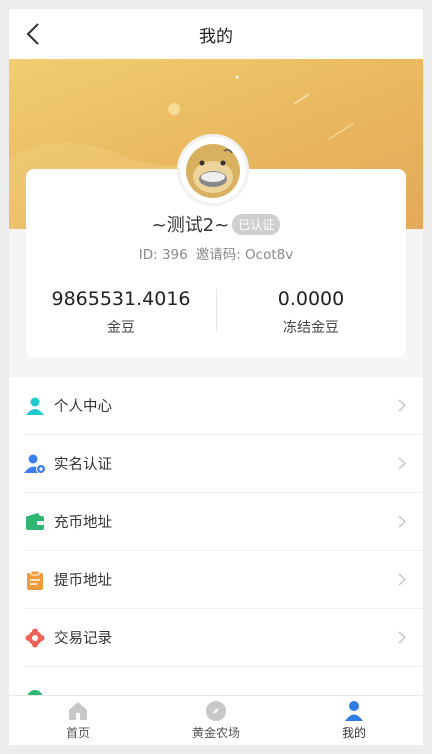  What do you see at coordinates (223, 681) in the screenshot?
I see `menu-item-partial` at bounding box center [223, 681].